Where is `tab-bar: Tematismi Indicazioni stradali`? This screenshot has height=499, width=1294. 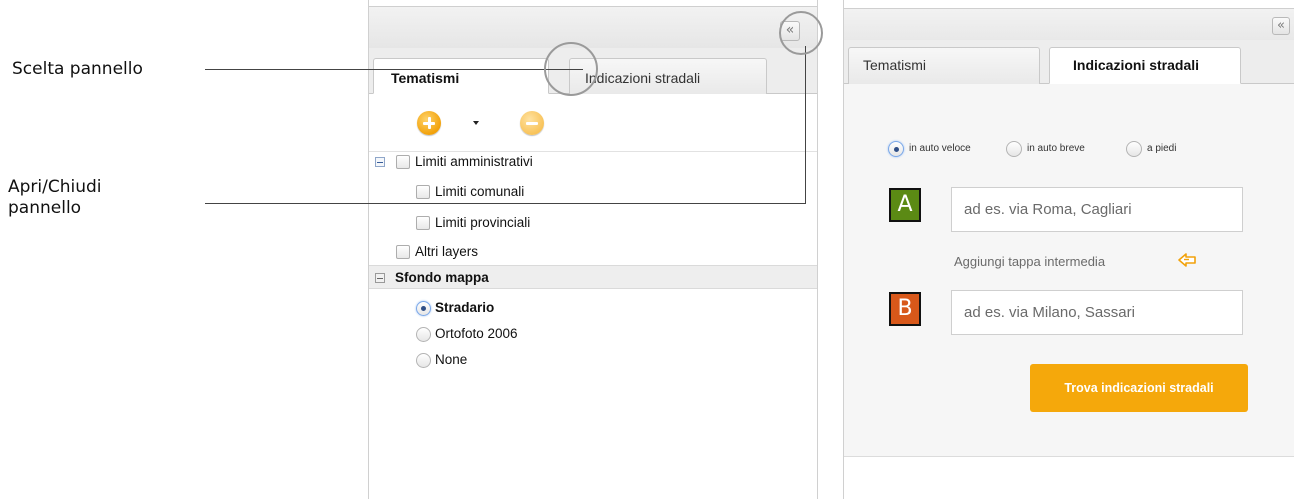 tab-bar: Tematismi Indicazioni stradali is located at coordinates (1069, 62).